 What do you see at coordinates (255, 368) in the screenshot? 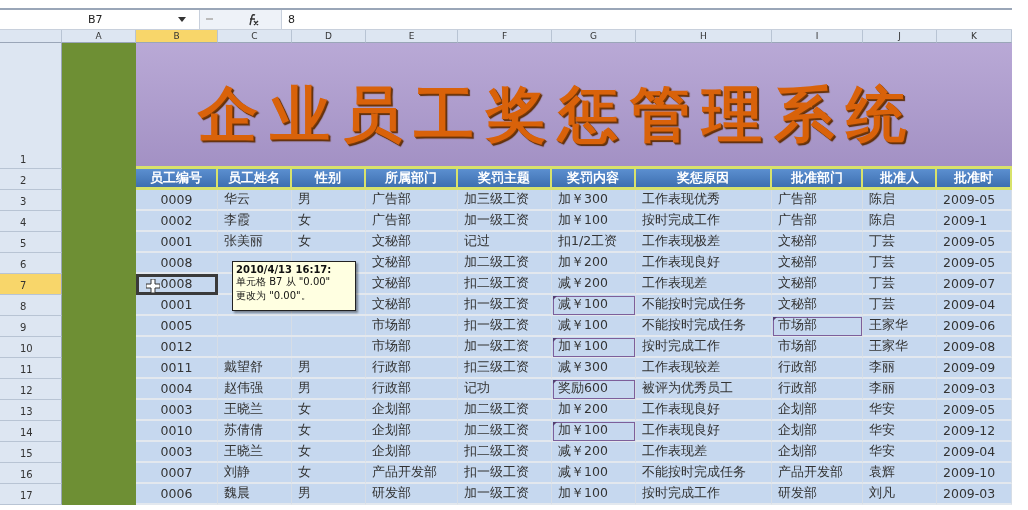
I see `table-cell: 戴望舒` at bounding box center [255, 368].